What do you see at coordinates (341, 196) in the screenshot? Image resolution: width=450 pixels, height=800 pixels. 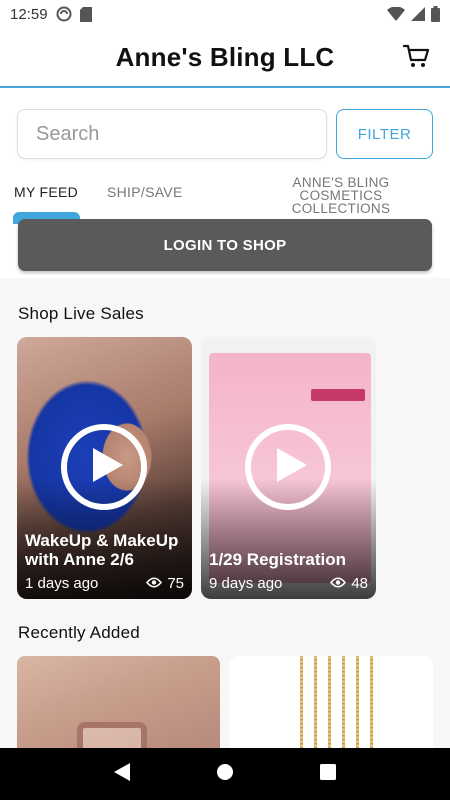 I see `tab-cosmetics-collections: ANNE'S BLING COSMETICS COLLECTIONS` at bounding box center [341, 196].